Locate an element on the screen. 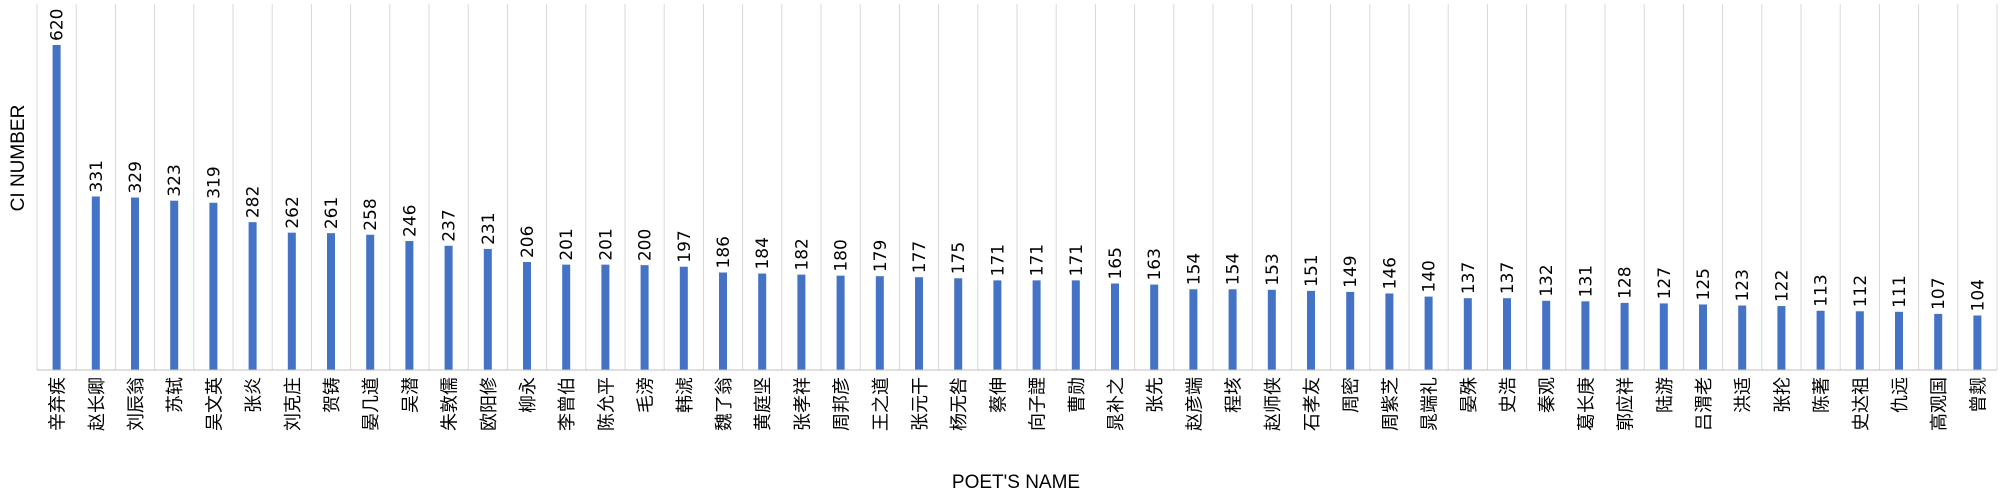 Image resolution: width=2000 pixels, height=497 pixels. x-tick-label: 吴潜 is located at coordinates (410, 395).